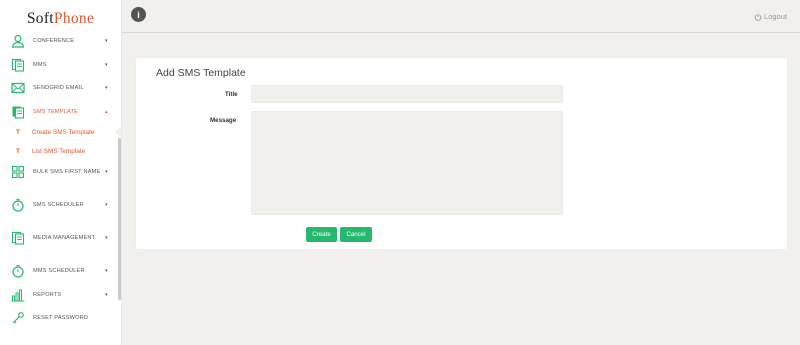  I want to click on active-item-indicator, so click(118, 132).